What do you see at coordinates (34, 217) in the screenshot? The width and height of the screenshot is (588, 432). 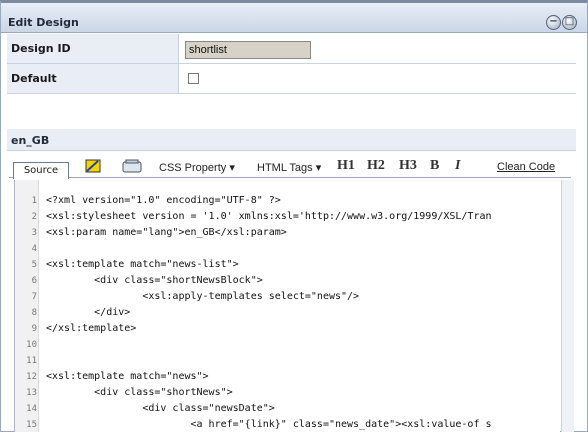 I see `line-number: 2` at bounding box center [34, 217].